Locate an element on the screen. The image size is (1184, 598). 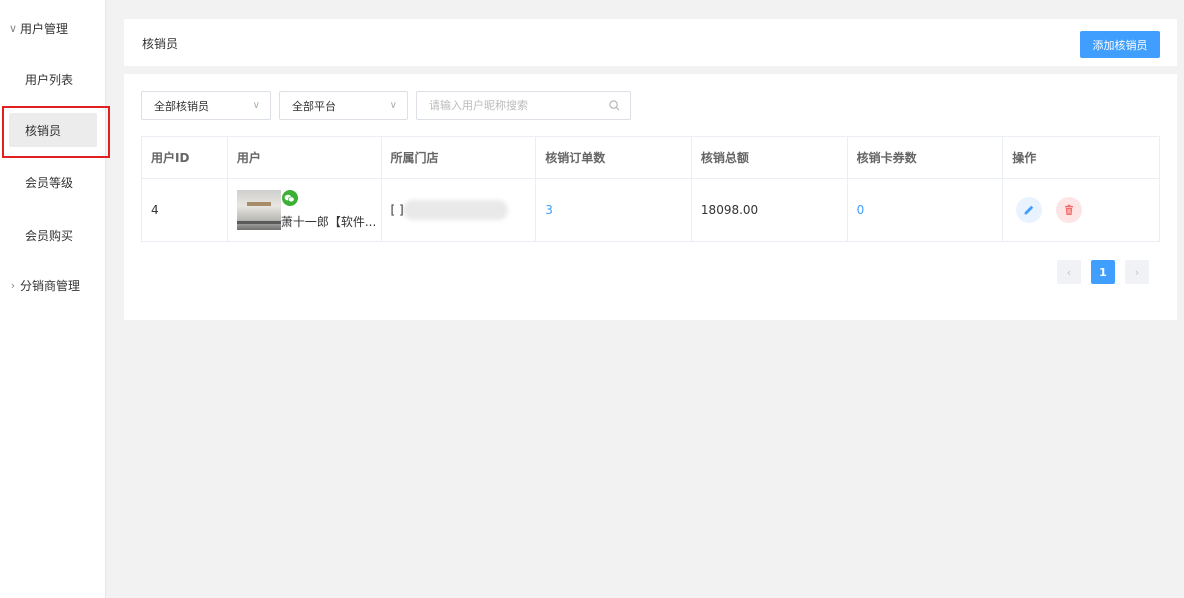
trash-icon is located at coordinates (1069, 209).